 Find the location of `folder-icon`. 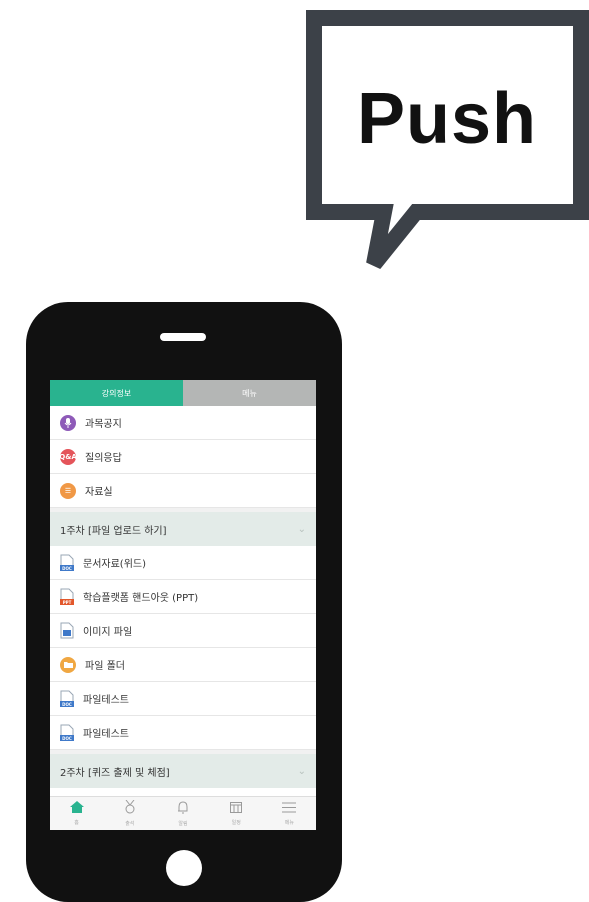

folder-icon is located at coordinates (68, 664).